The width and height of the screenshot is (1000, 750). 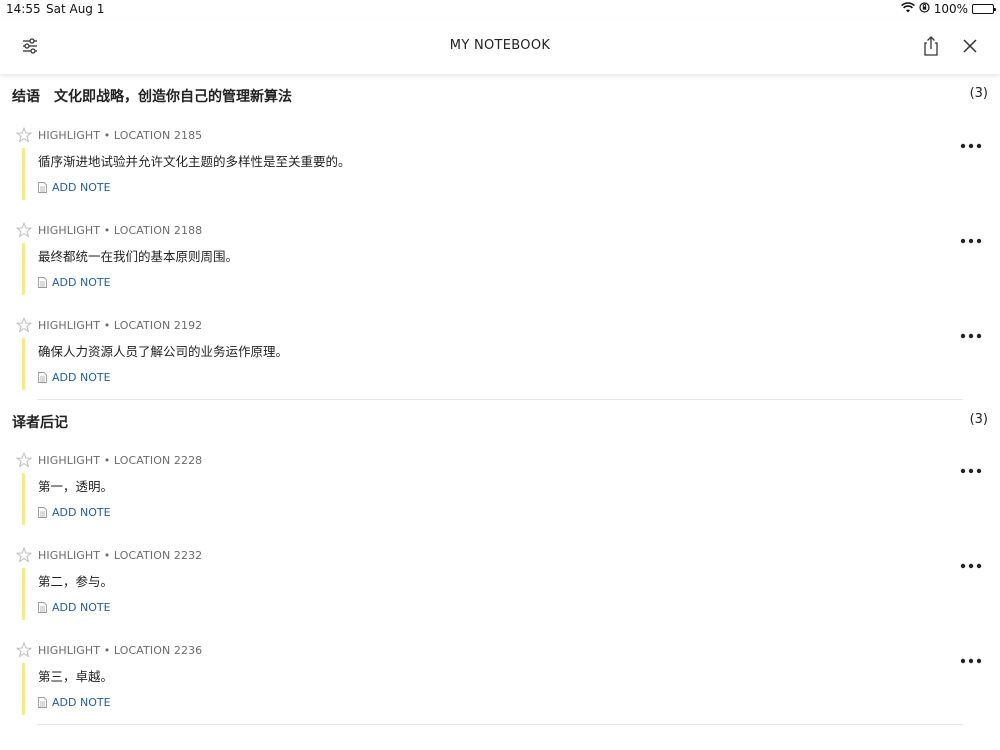 I want to click on highlight-text: 确保人力资源人员了解公司的业务运作原理。, so click(x=163, y=350).